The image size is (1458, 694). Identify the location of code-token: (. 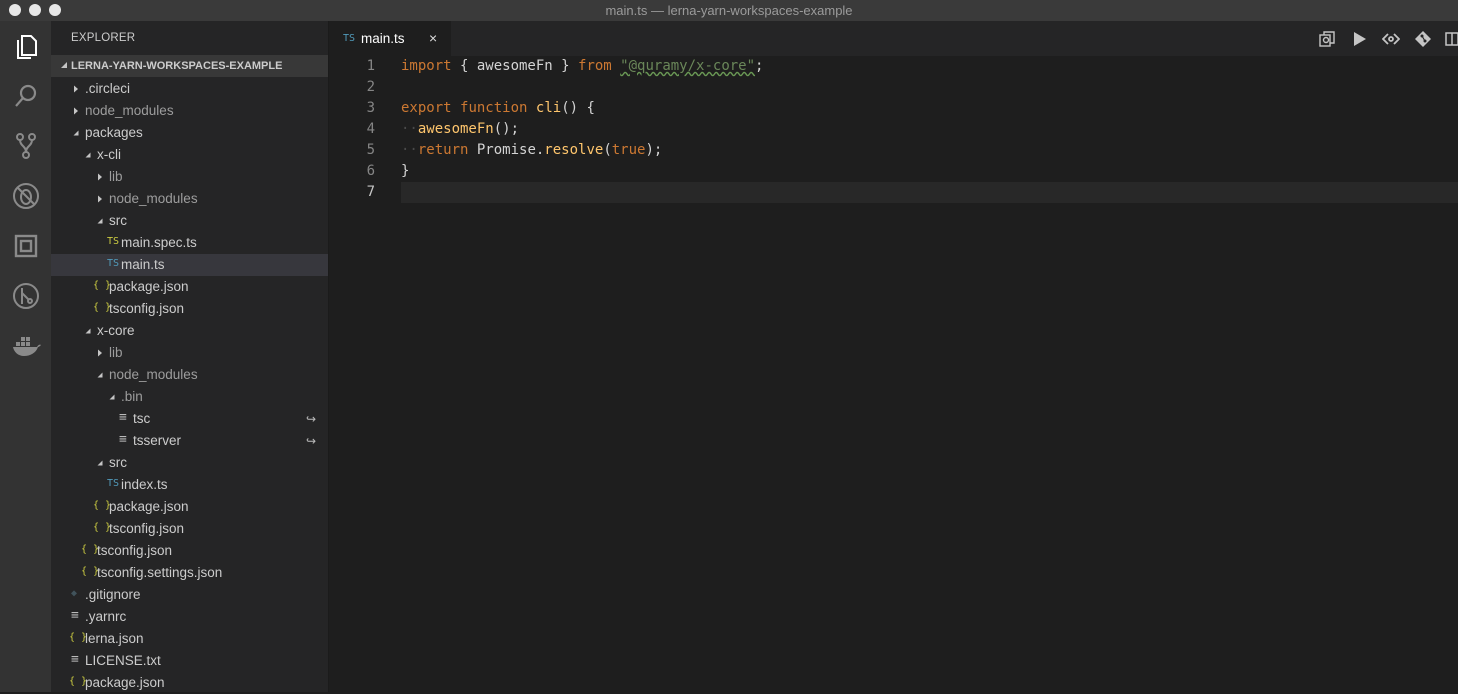
(607, 150).